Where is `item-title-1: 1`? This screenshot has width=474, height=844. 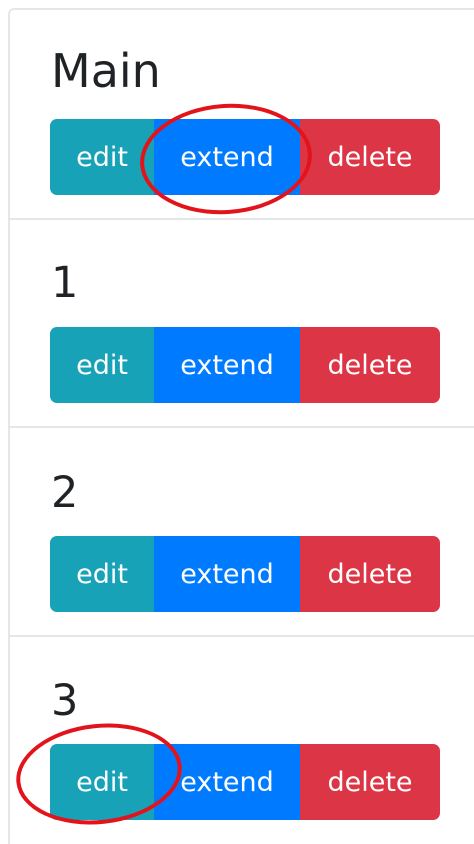
item-title-1: 1 is located at coordinates (65, 283).